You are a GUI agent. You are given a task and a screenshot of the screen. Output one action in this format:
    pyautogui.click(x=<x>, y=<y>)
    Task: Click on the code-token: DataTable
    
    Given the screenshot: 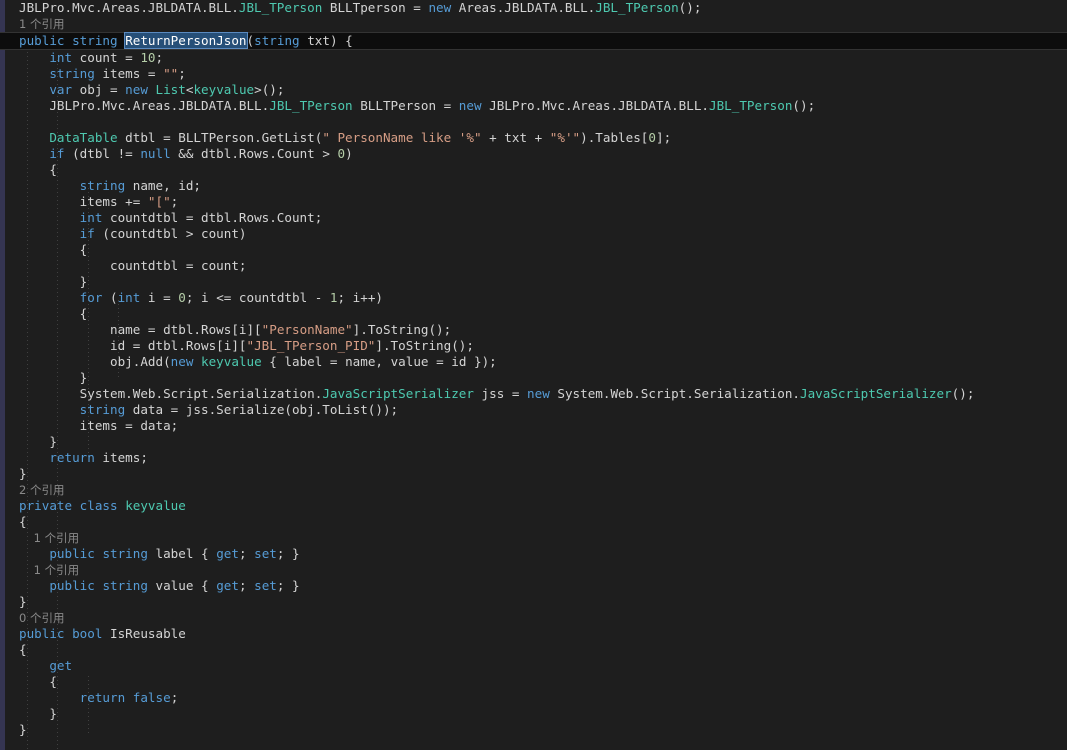 What is the action you would take?
    pyautogui.click(x=83, y=137)
    